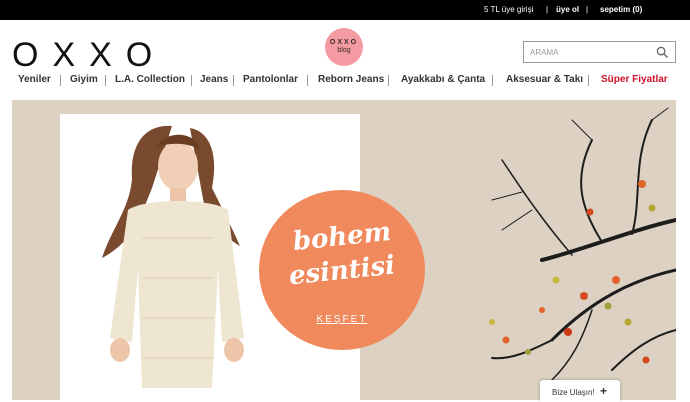 This screenshot has height=402, width=690. I want to click on register-link: üye ol, so click(567, 9).